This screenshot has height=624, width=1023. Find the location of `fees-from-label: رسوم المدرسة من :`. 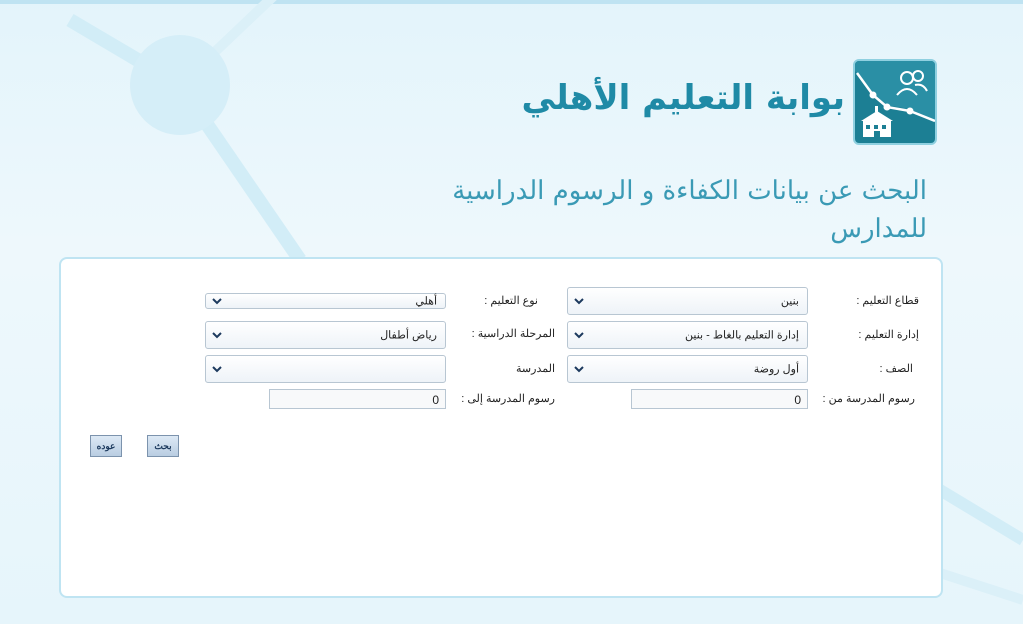

fees-from-label: رسوم المدرسة من : is located at coordinates (868, 399).